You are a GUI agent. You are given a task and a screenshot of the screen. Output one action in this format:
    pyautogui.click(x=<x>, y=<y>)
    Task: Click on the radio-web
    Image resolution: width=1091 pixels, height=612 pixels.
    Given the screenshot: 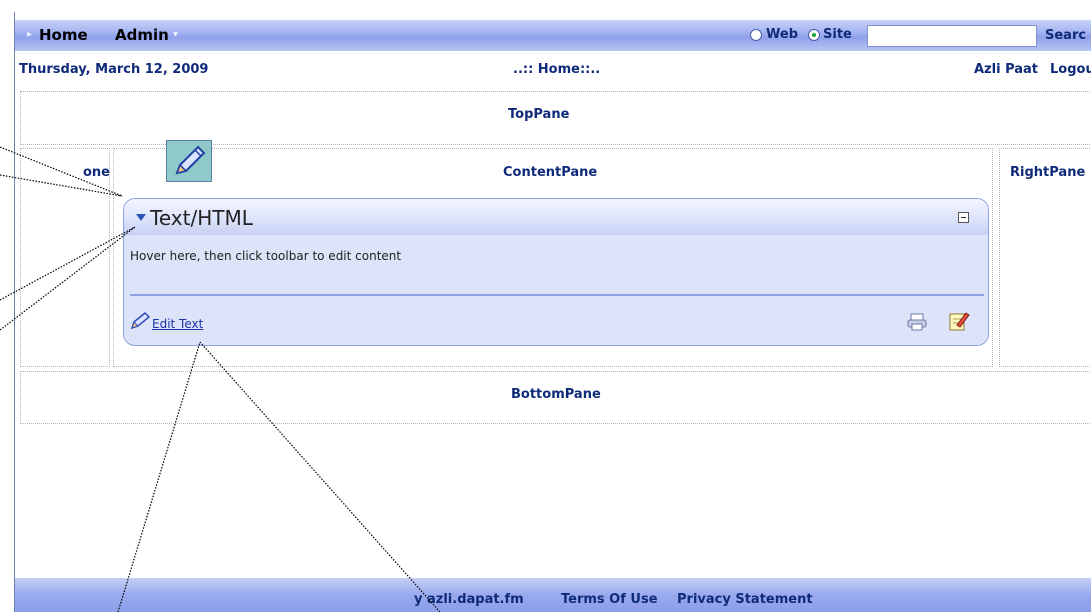 What is the action you would take?
    pyautogui.click(x=756, y=35)
    